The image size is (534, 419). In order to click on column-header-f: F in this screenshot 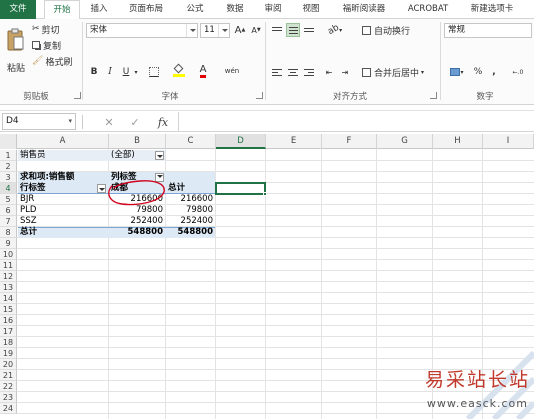, I will do `click(349, 141)`.